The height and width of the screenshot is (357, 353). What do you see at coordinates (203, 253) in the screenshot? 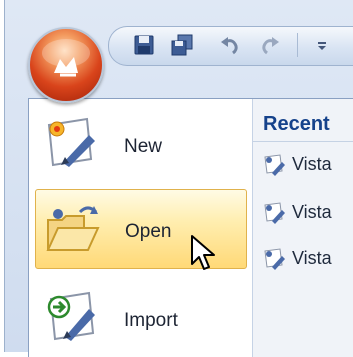
I see `mouse-cursor-icon` at bounding box center [203, 253].